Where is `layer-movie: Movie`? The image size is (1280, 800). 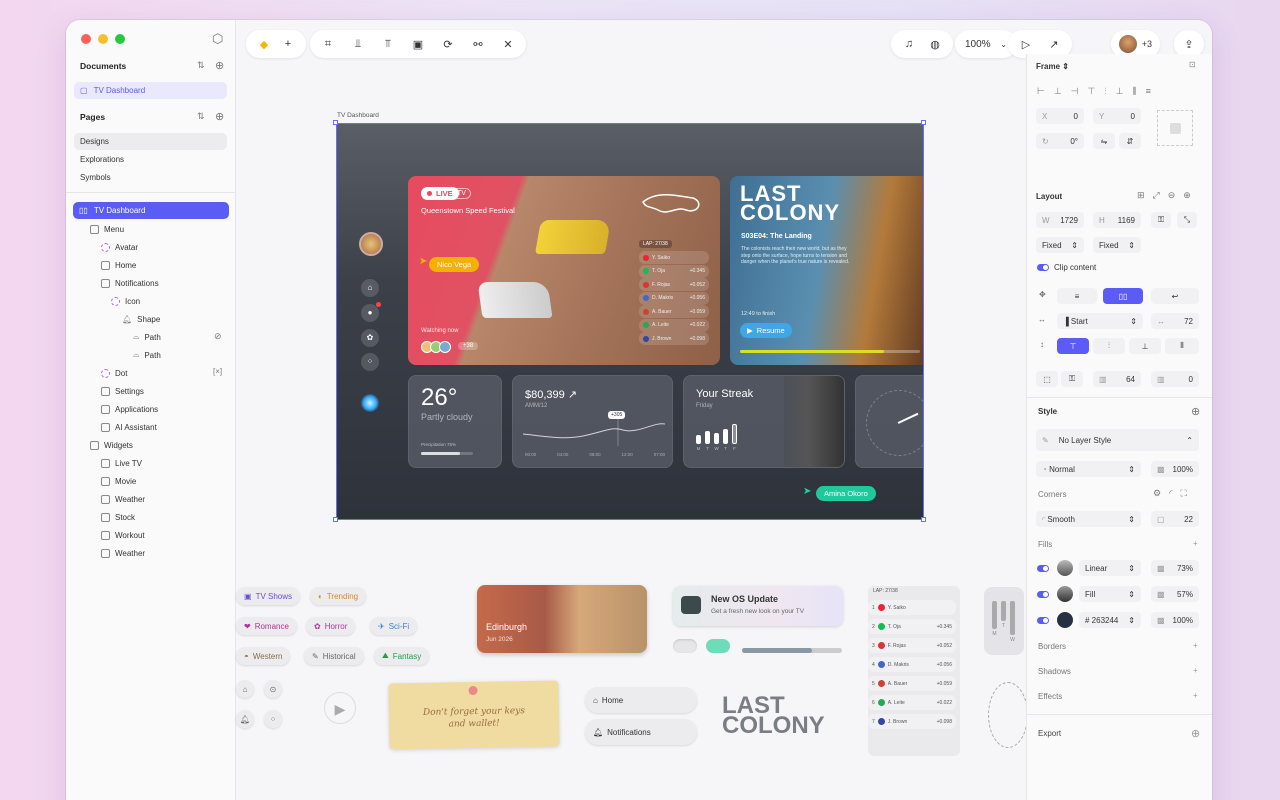 layer-movie: Movie is located at coordinates (118, 481).